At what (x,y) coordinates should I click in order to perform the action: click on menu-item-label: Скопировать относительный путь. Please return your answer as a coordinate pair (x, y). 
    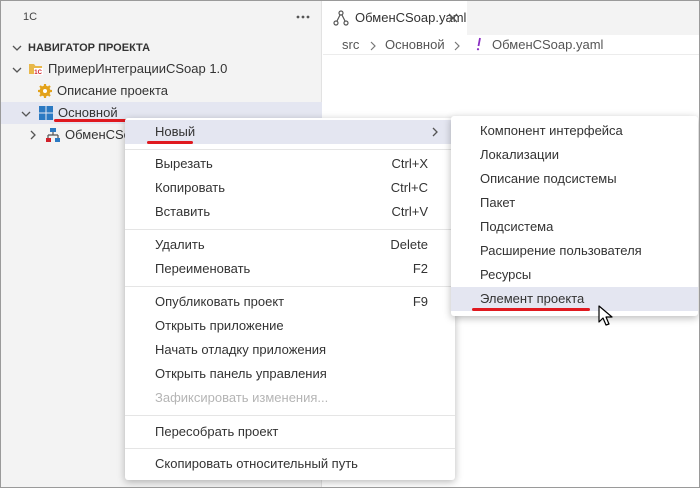
    Looking at the image, I should click on (256, 463).